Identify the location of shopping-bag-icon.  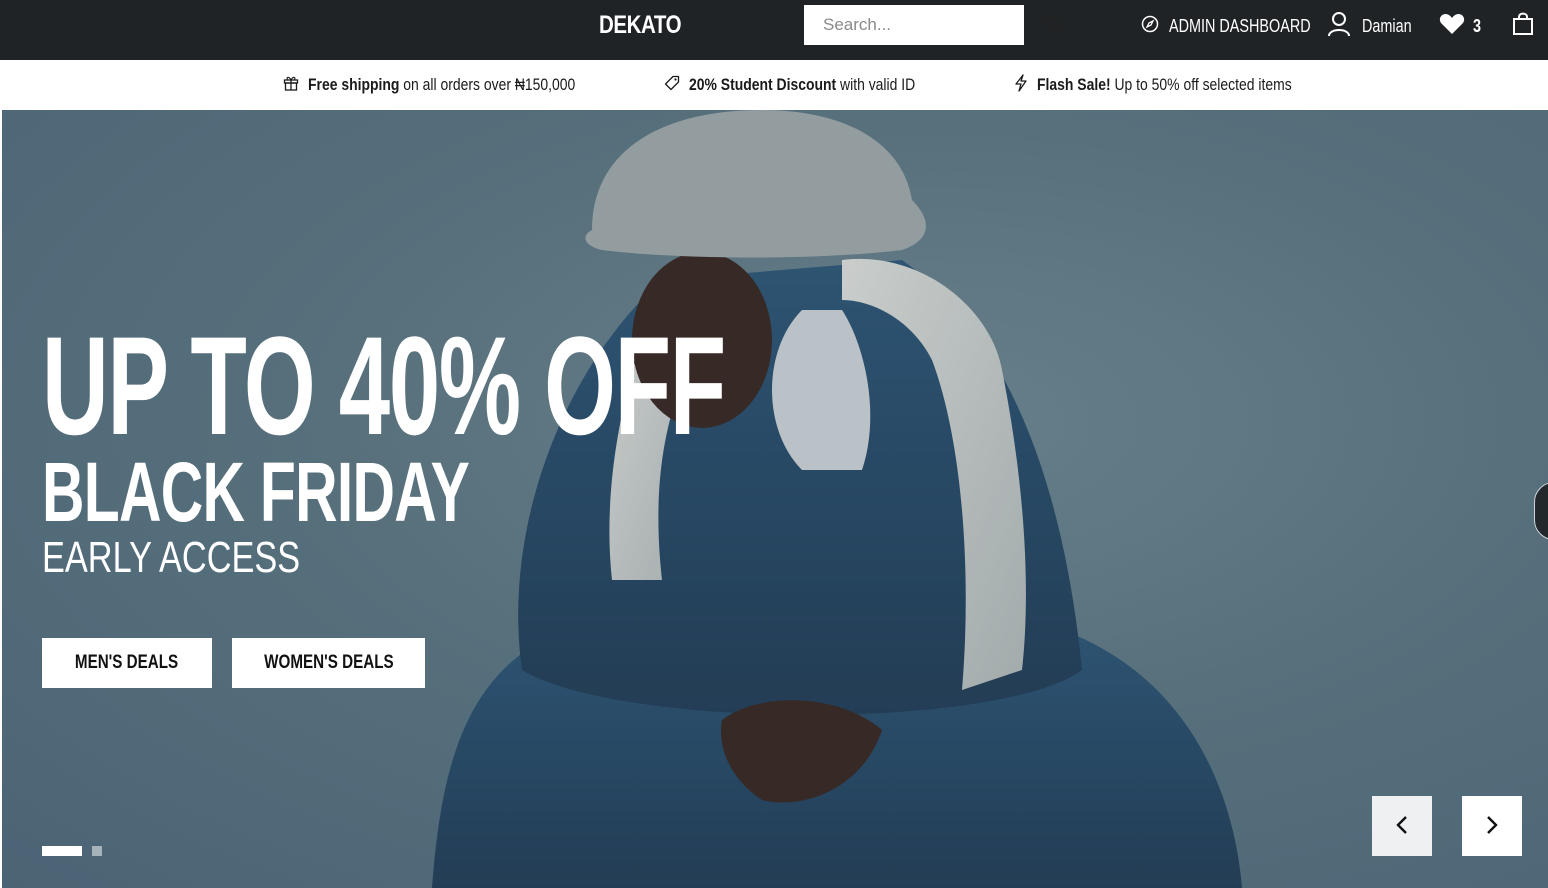
(1523, 26).